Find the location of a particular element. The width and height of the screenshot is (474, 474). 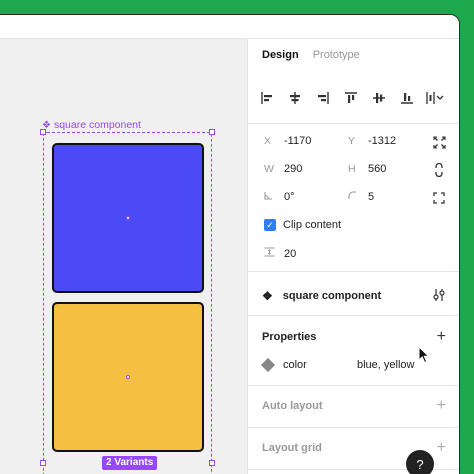

help-button: ? is located at coordinates (420, 462).